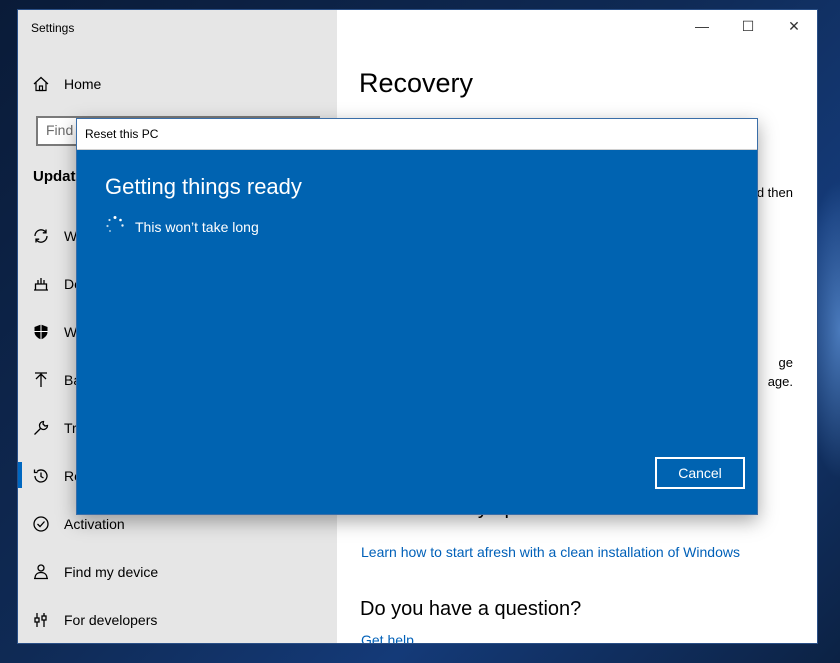 The width and height of the screenshot is (840, 663). What do you see at coordinates (780, 381) in the screenshot?
I see `partially-hidden-text: age.` at bounding box center [780, 381].